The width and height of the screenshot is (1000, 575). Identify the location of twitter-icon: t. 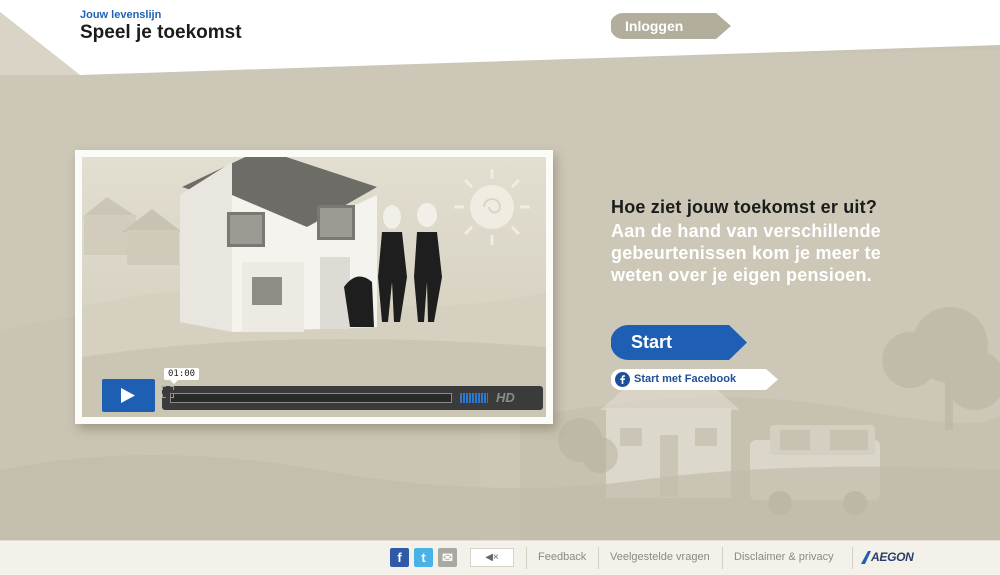
(423, 557).